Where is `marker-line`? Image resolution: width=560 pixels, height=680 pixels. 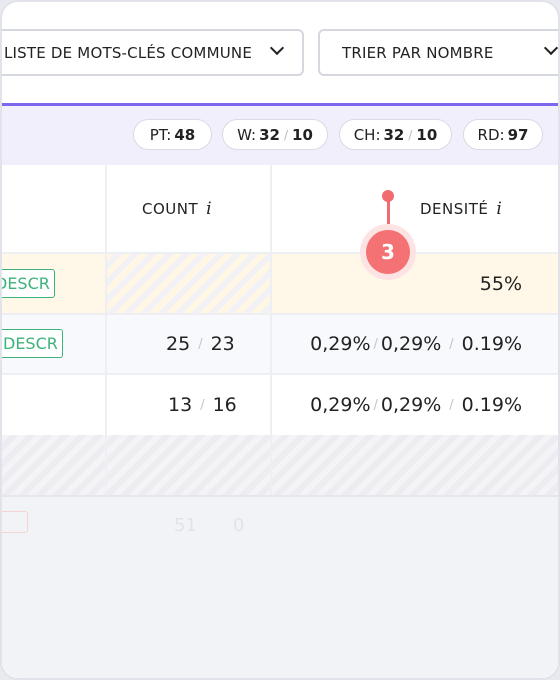 marker-line is located at coordinates (388, 211).